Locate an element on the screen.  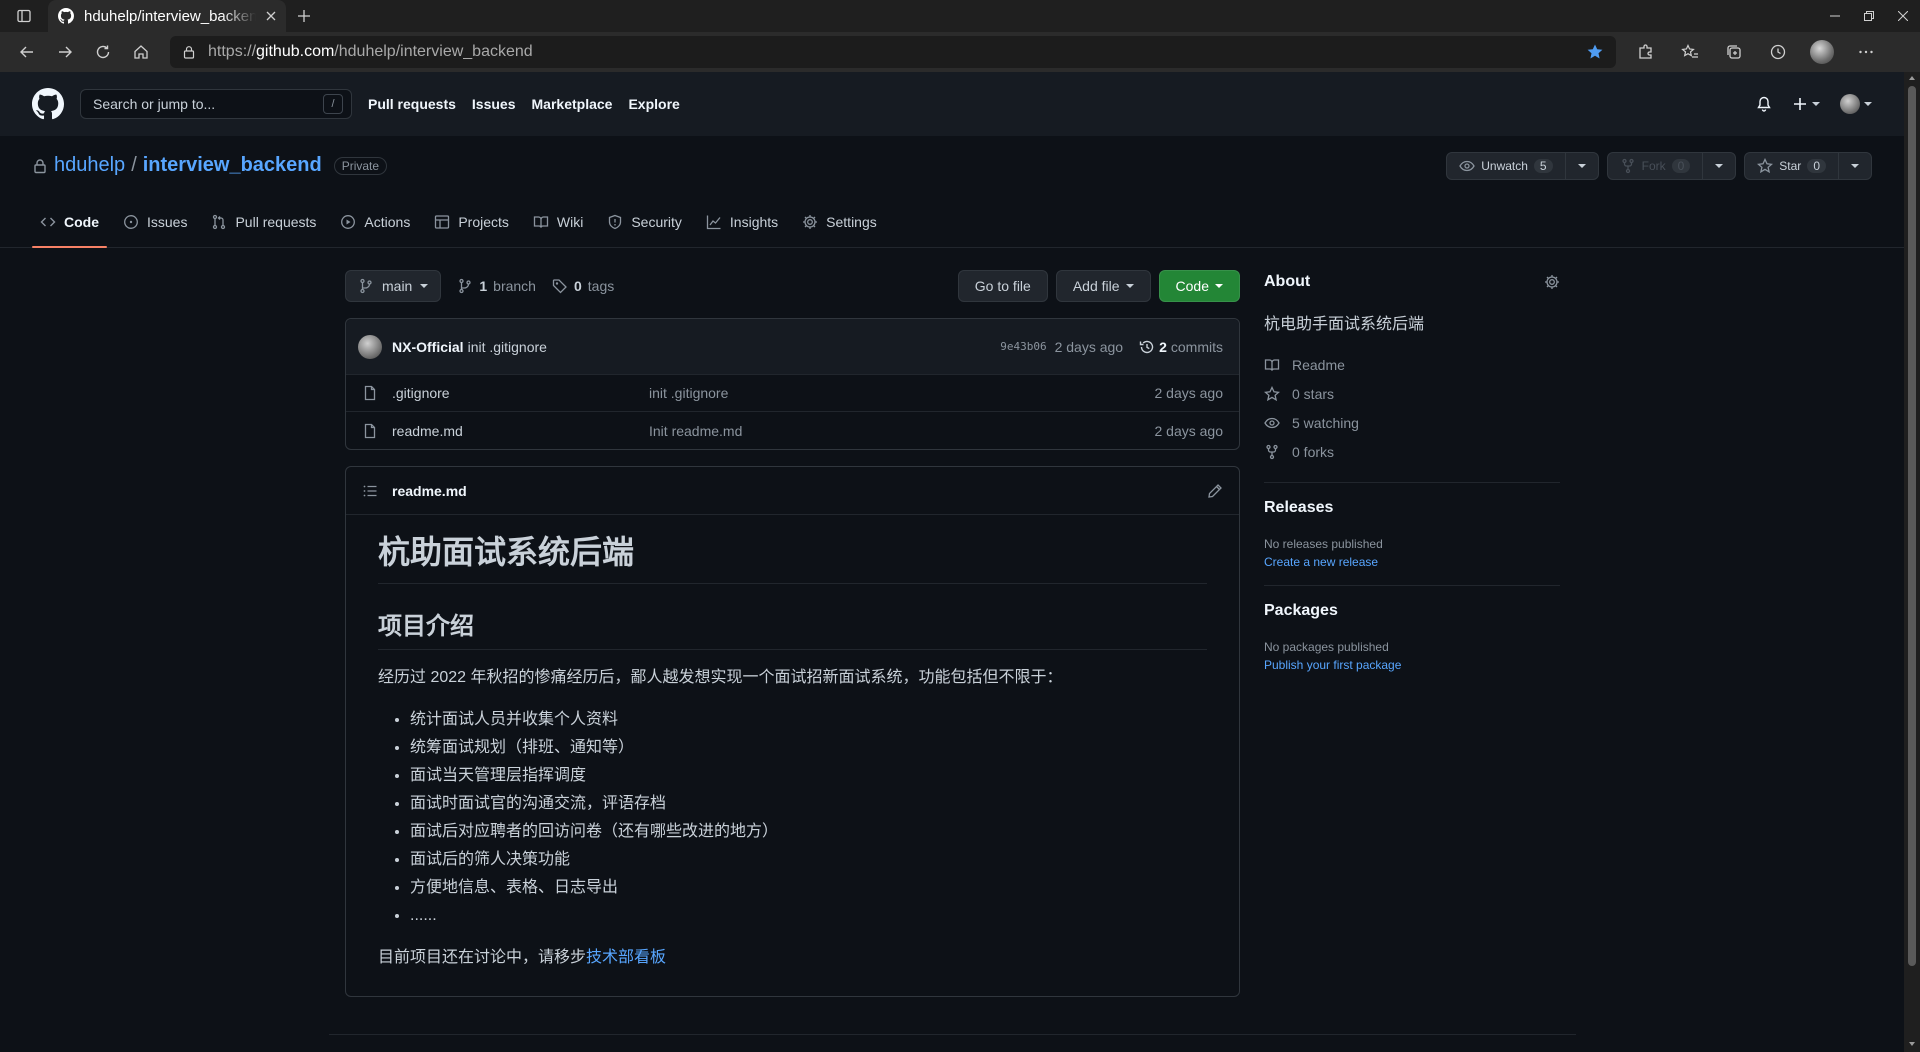
tech-board-link: 技术部看板 is located at coordinates (626, 957).